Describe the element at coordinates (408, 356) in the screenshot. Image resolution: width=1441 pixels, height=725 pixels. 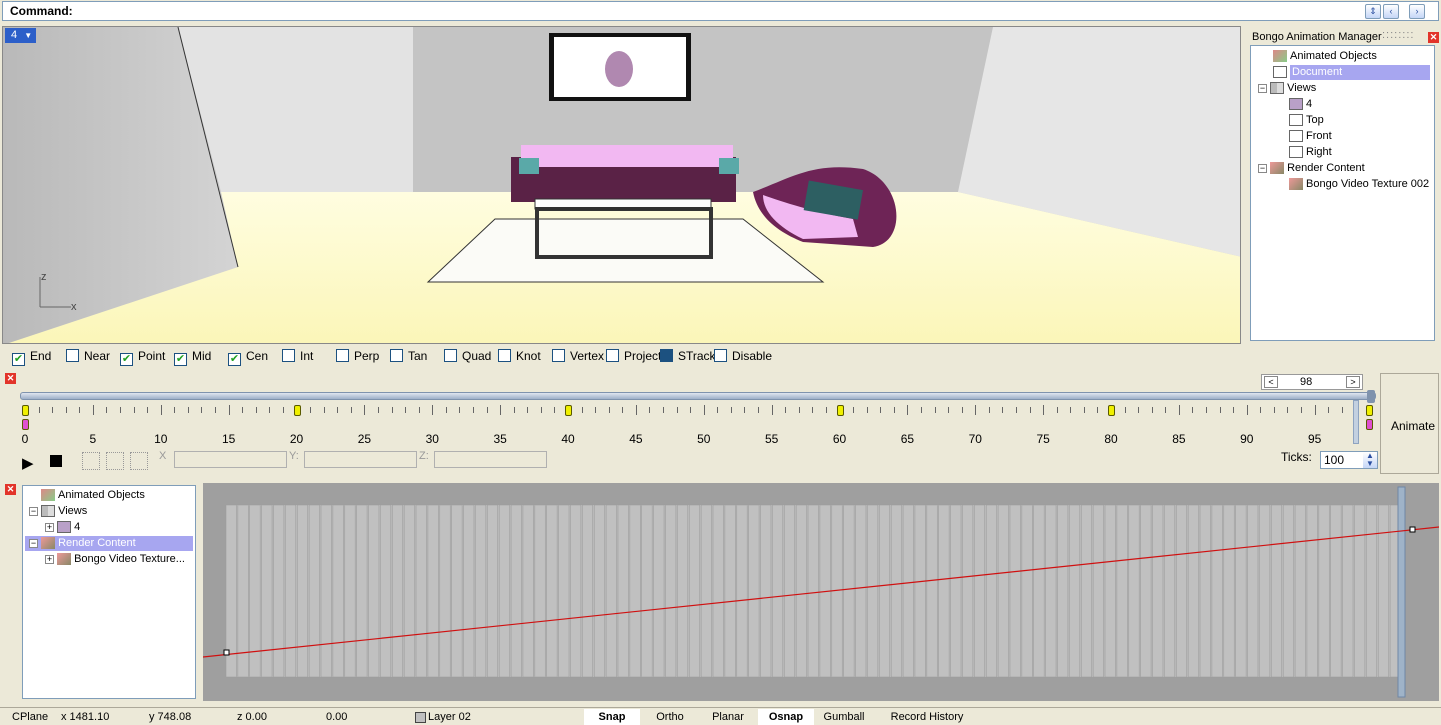
I see `osnap-tan: Tan` at that location.